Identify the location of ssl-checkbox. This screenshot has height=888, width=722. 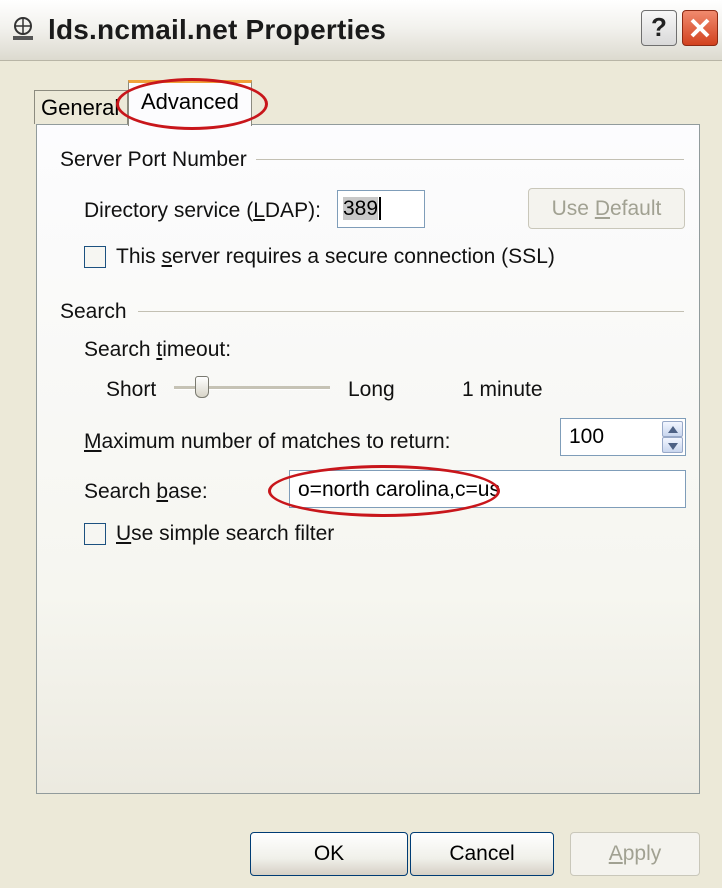
(95, 257).